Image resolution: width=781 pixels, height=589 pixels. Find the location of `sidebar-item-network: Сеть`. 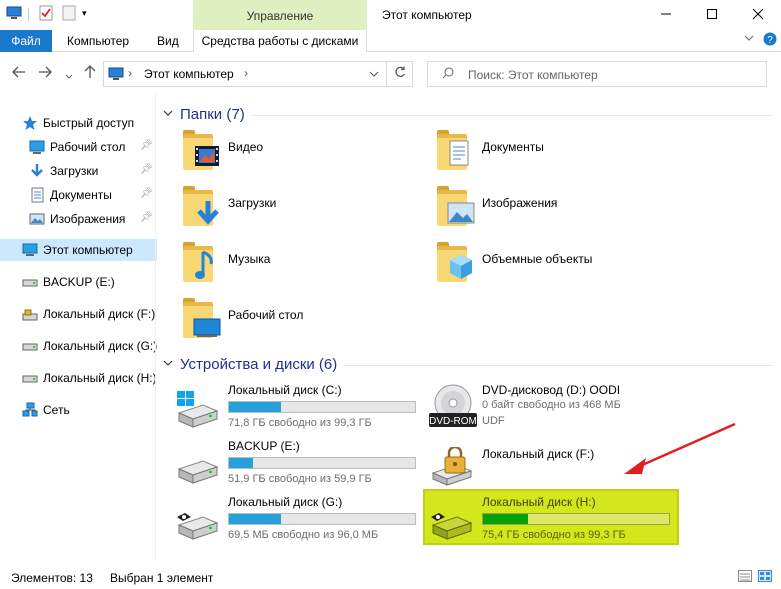

sidebar-item-network: Сеть is located at coordinates (78, 410).